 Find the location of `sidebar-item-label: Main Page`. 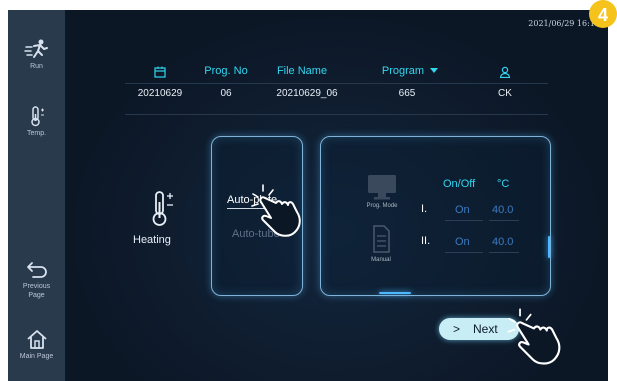

sidebar-item-label: Main Page is located at coordinates (36, 356).